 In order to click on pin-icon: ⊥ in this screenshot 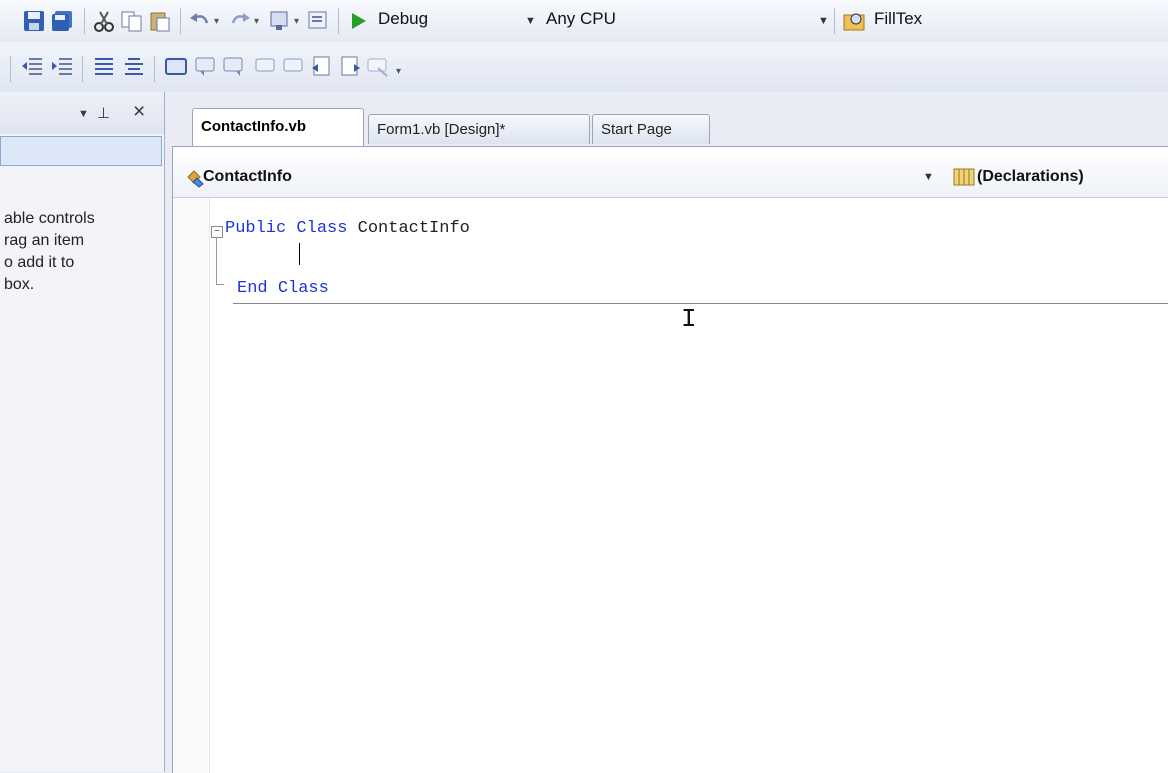, I will do `click(103, 113)`.